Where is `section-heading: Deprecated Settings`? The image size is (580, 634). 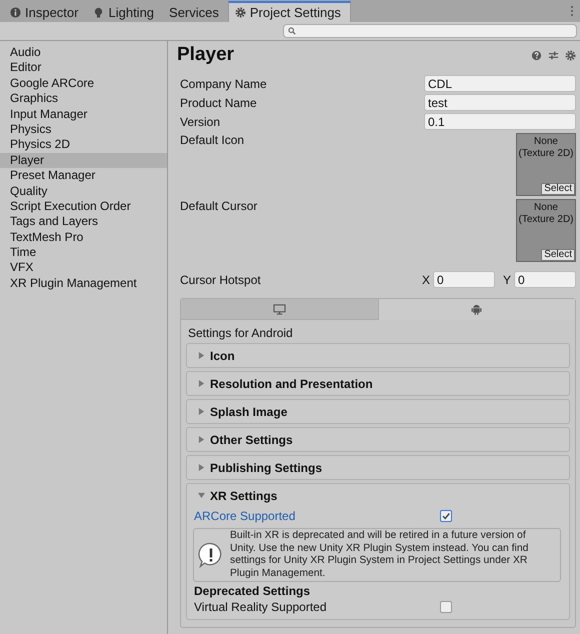 section-heading: Deprecated Settings is located at coordinates (253, 591).